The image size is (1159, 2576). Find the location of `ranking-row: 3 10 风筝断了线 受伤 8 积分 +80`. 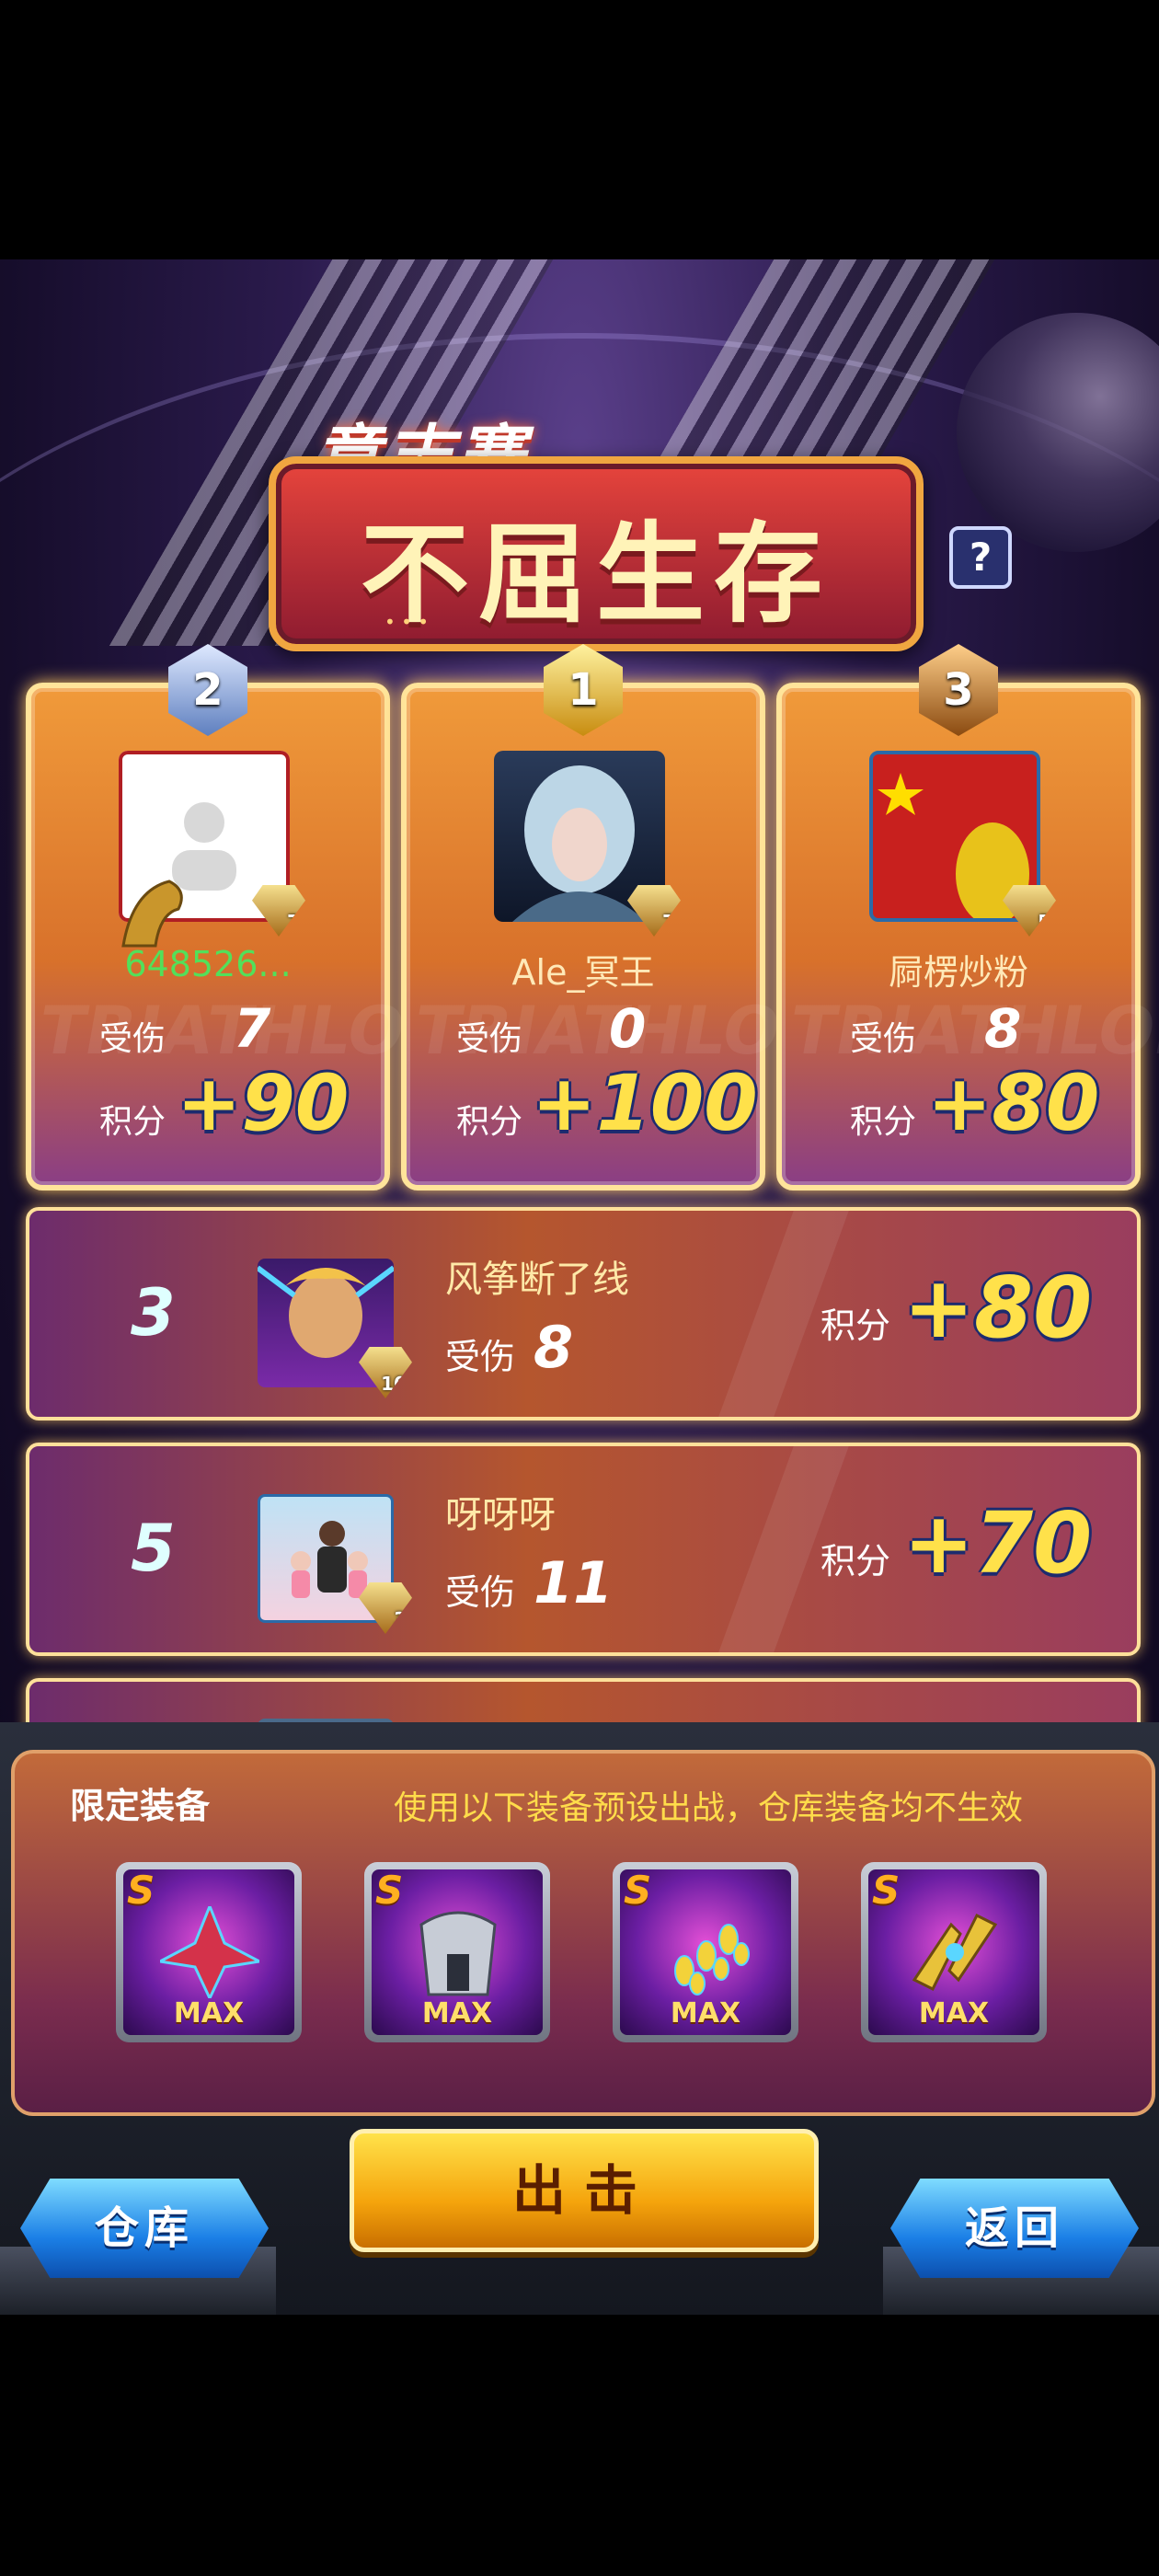

ranking-row: 3 10 风筝断了线 受伤 8 积分 +80 is located at coordinates (583, 1313).